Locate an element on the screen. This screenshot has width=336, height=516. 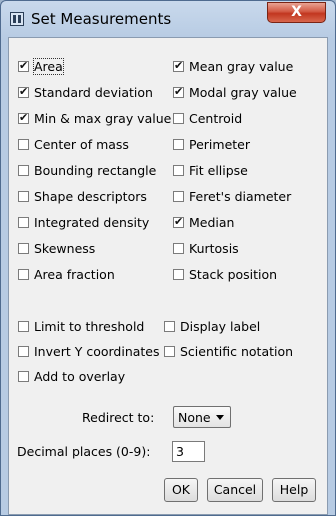
checkbox-label: Skewness is located at coordinates (65, 248).